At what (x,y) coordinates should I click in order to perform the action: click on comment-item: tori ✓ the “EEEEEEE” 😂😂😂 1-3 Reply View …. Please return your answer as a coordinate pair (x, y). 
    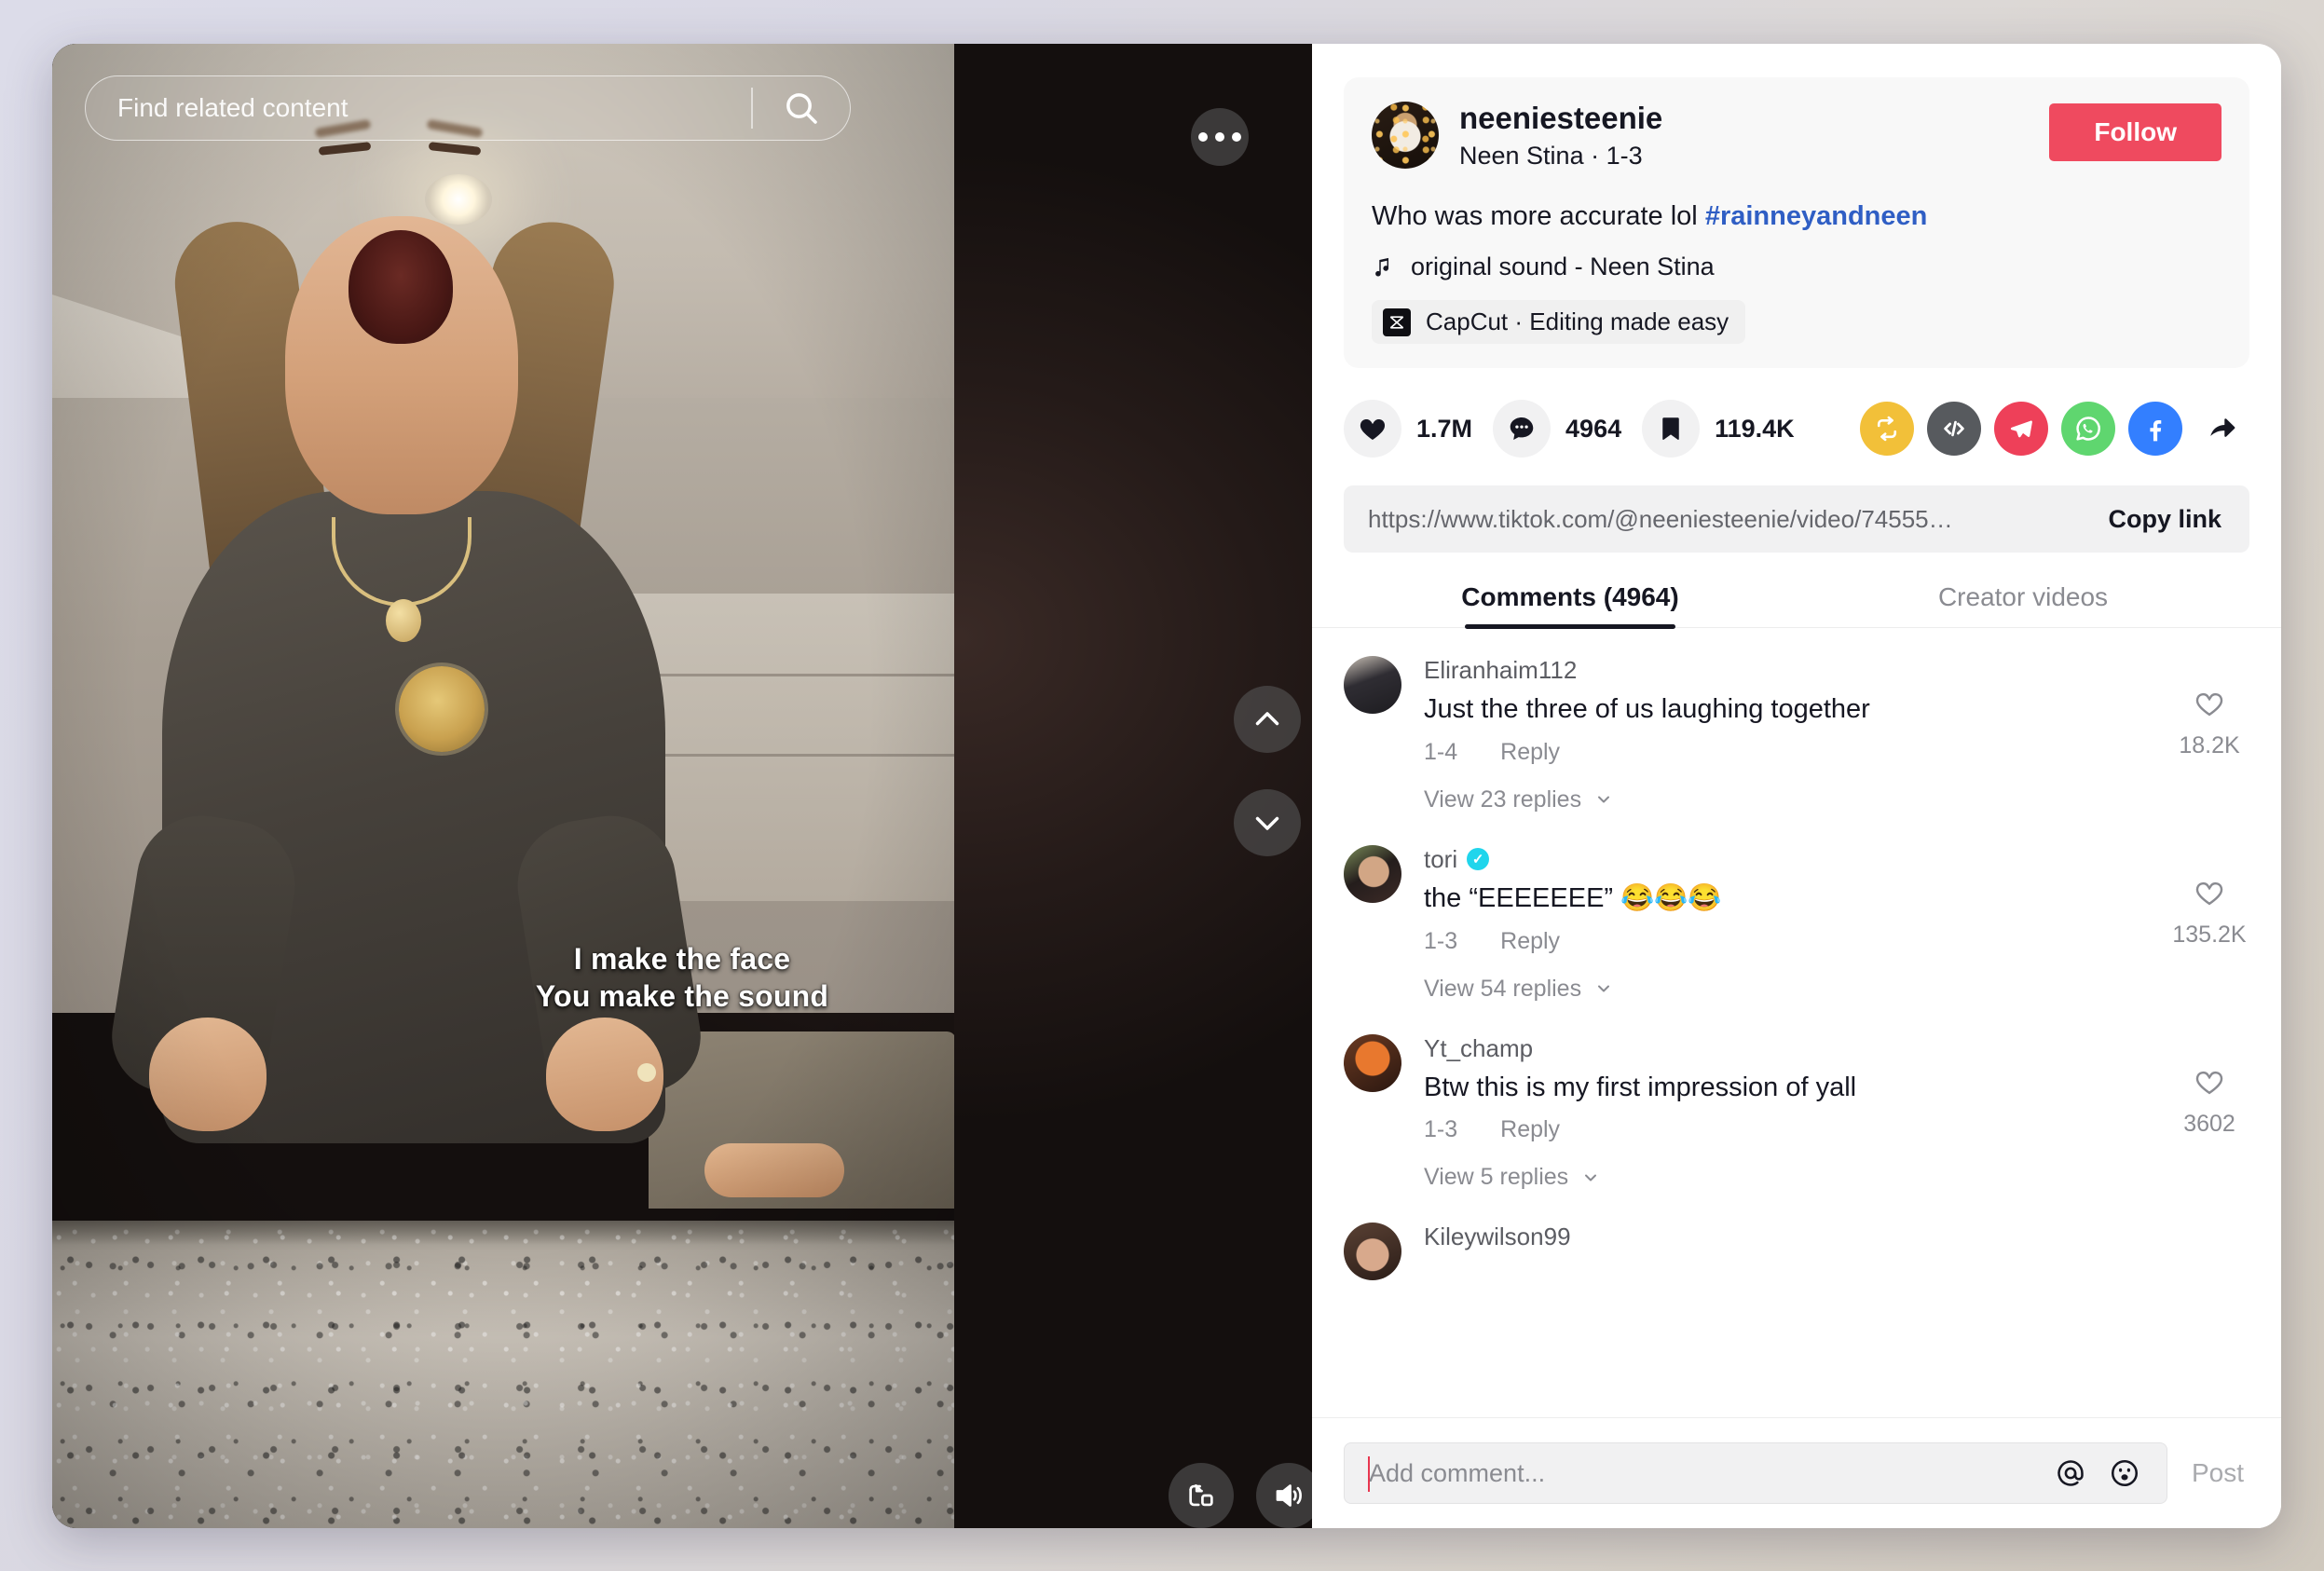
    Looking at the image, I should click on (1796, 923).